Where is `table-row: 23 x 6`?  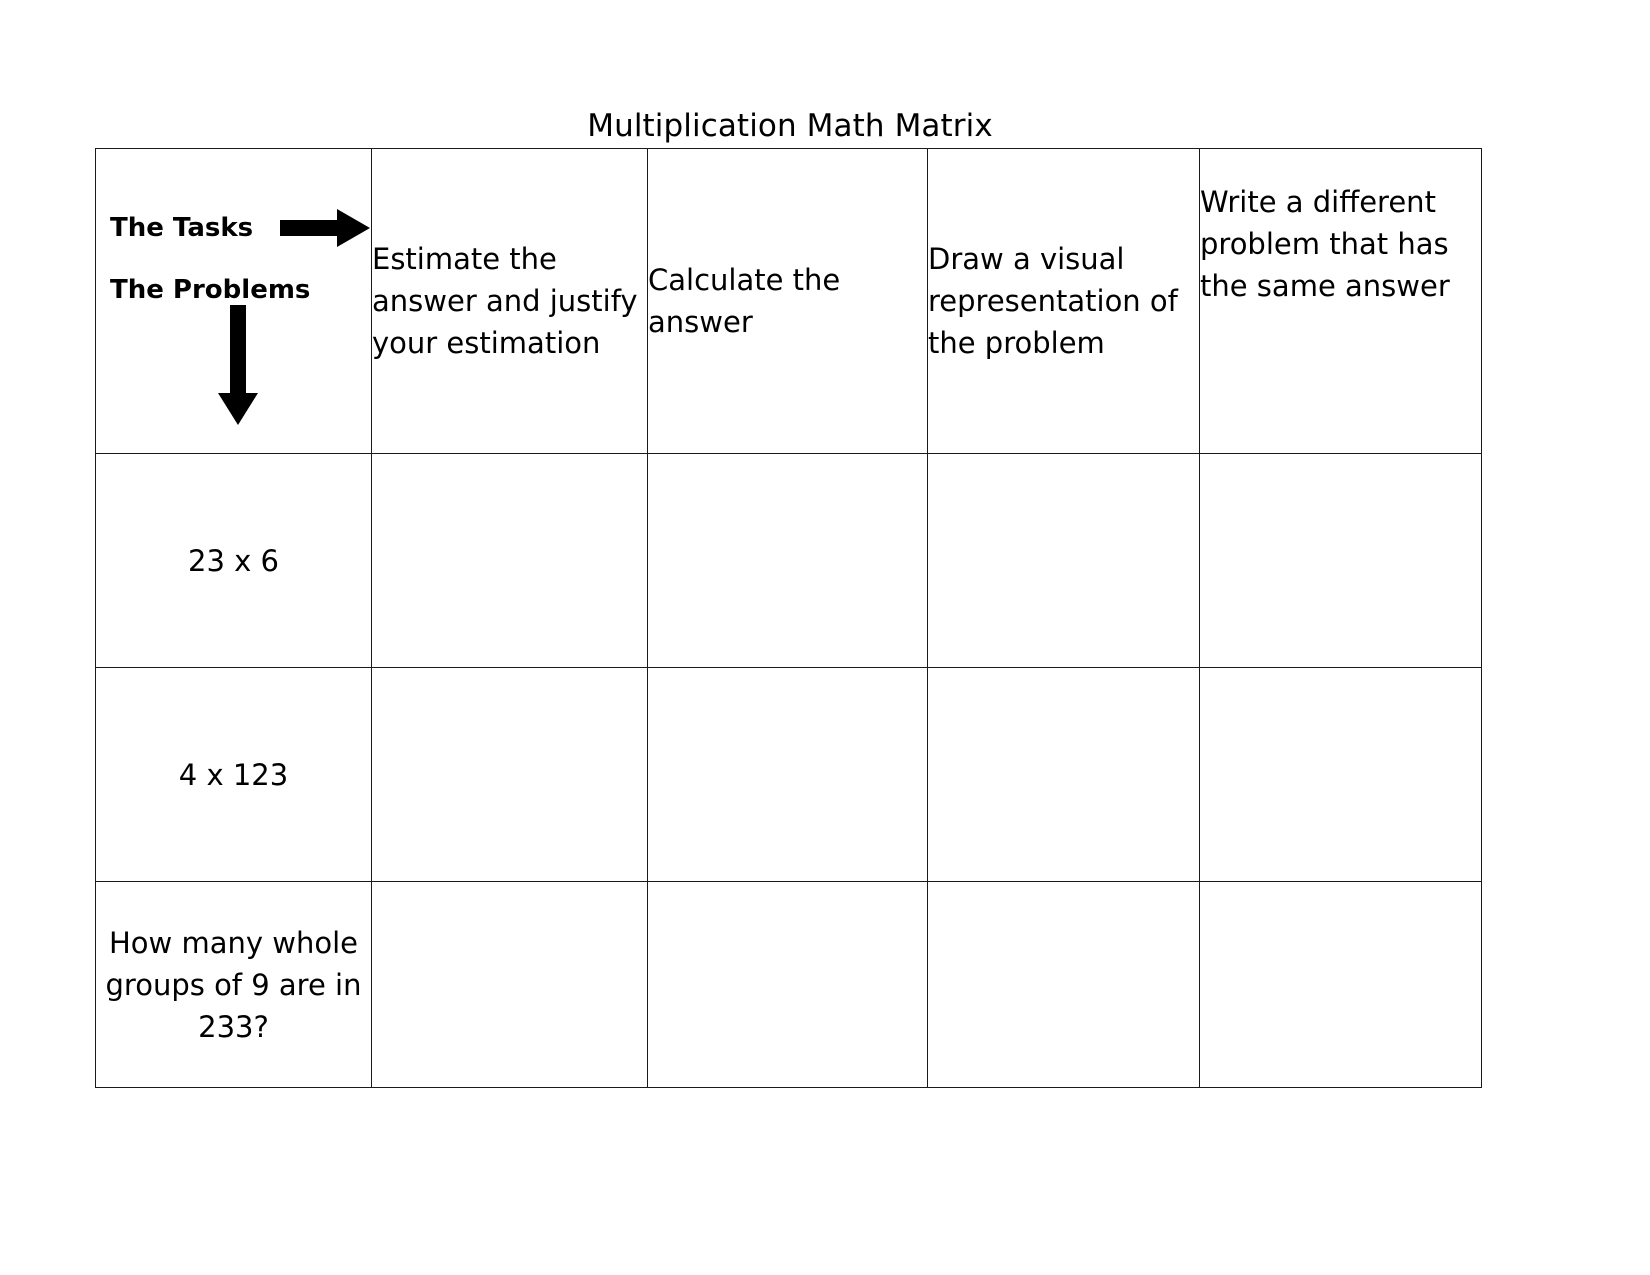 table-row: 23 x 6 is located at coordinates (788, 560).